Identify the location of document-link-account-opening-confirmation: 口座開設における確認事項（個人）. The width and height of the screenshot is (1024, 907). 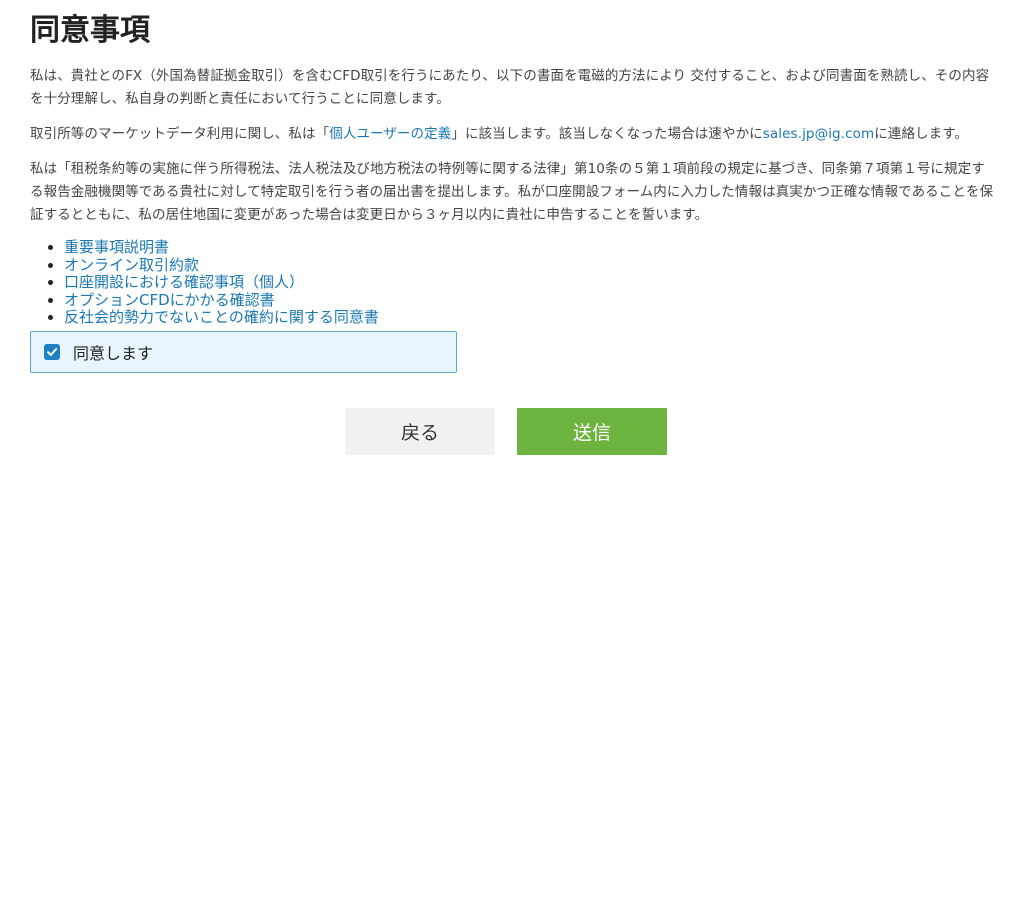
(184, 282).